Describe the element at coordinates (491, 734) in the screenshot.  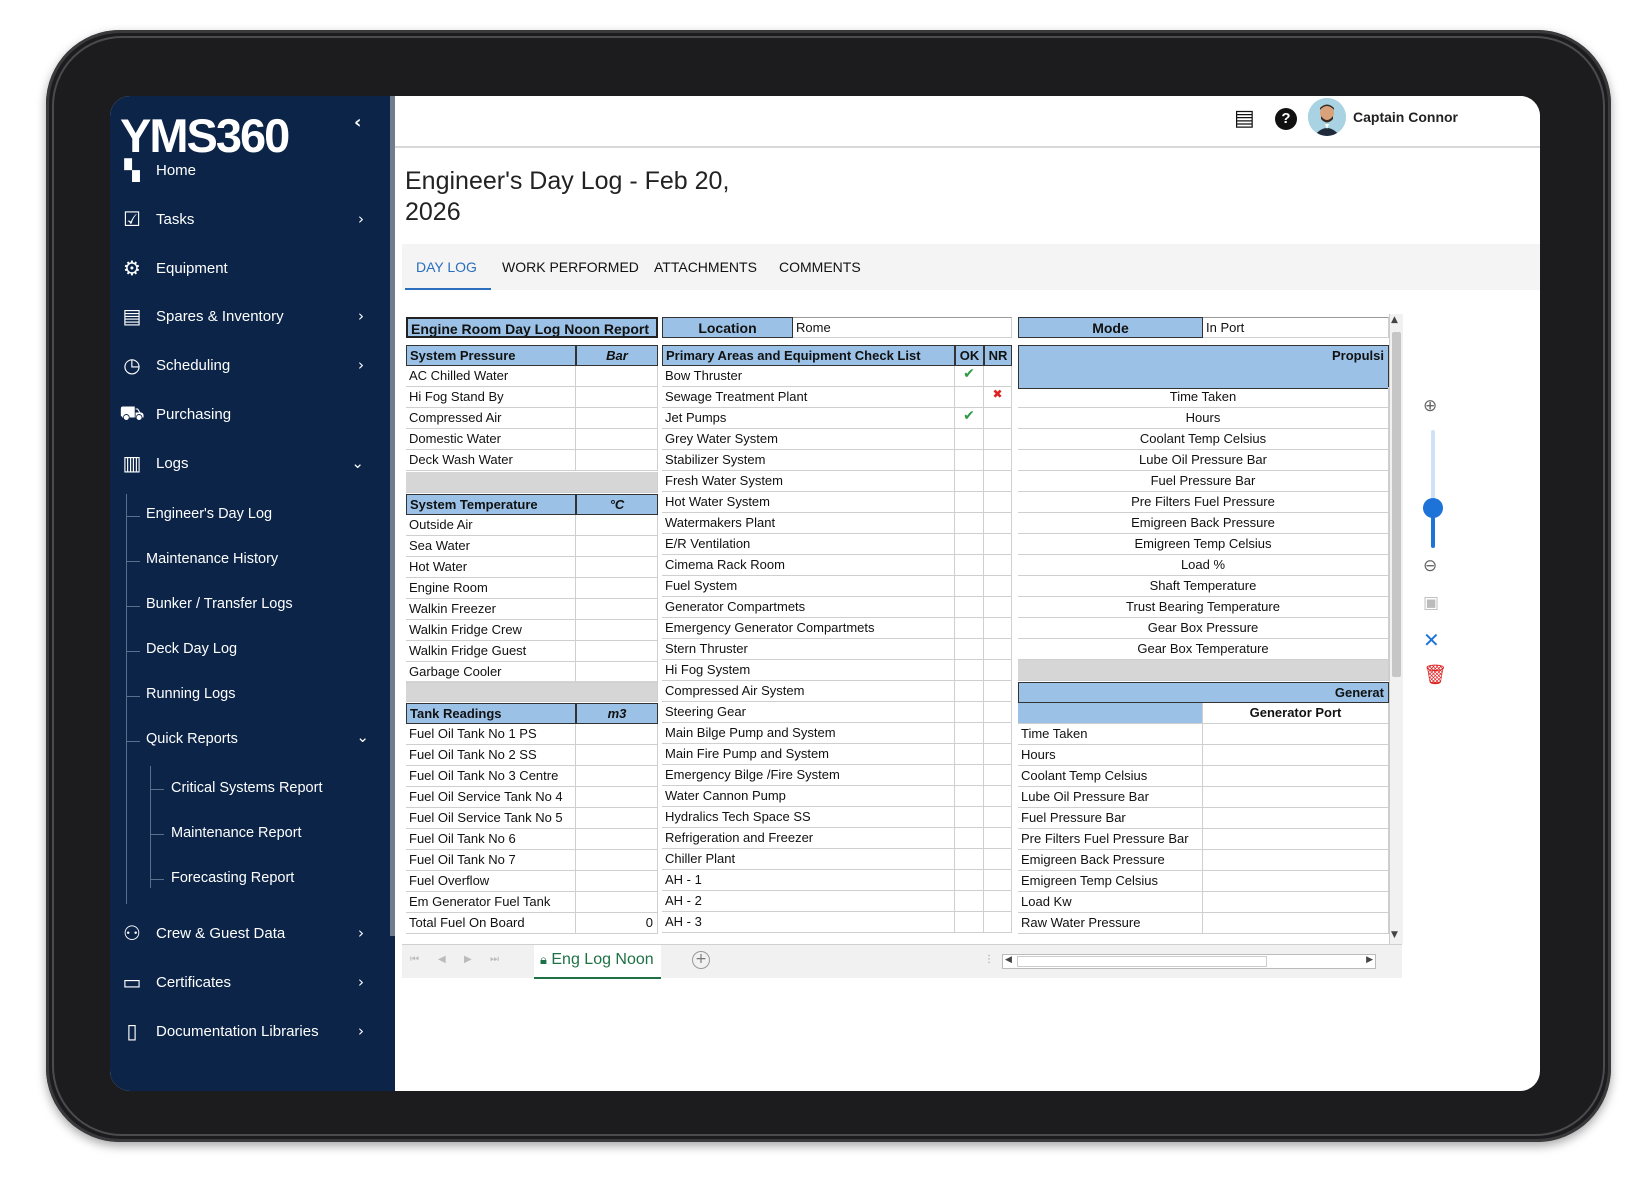
I see `tank-row-label: Fuel Oil Tank No 1 PS` at that location.